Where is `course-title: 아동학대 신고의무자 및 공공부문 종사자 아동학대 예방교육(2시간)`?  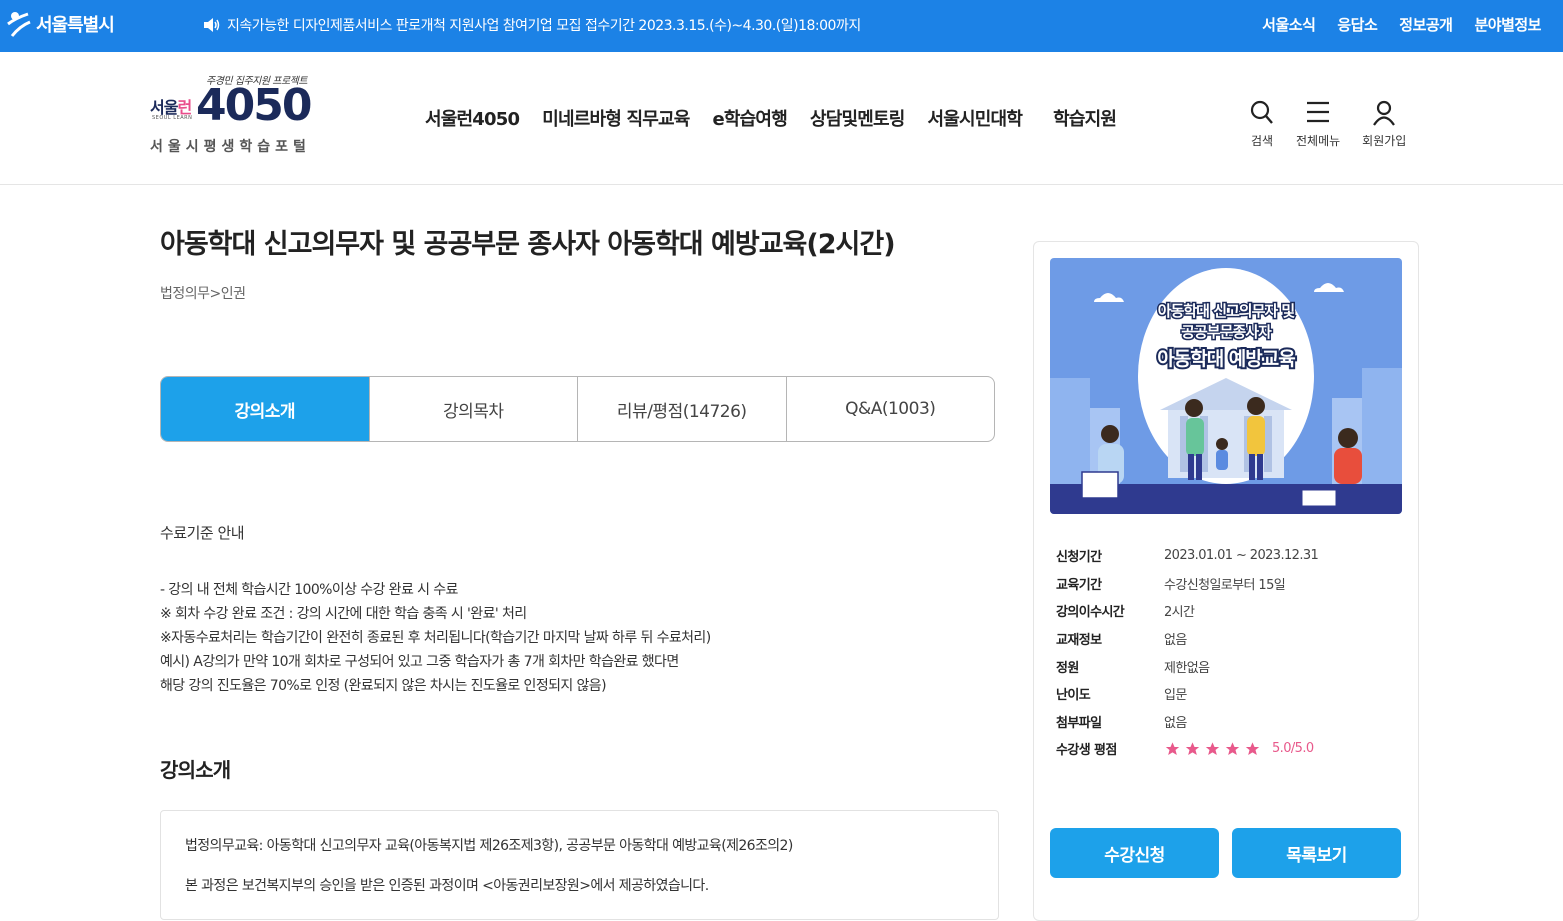 course-title: 아동학대 신고의무자 및 공공부문 종사자 아동학대 예방교육(2시간) is located at coordinates (528, 244).